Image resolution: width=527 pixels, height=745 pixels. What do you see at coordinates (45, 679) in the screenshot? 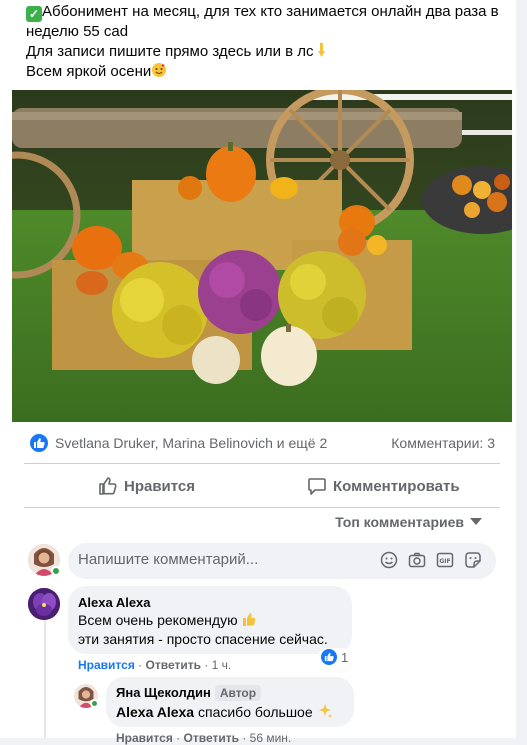
I see `thread-line` at bounding box center [45, 679].